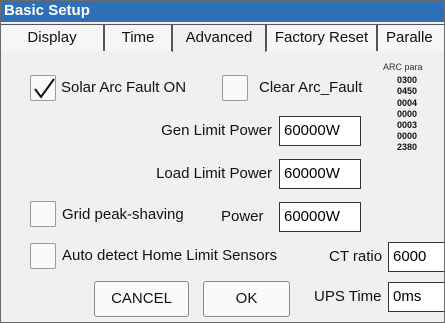 This screenshot has height=323, width=445. Describe the element at coordinates (242, 216) in the screenshot. I see `grid-peak-power-label: Power` at that location.